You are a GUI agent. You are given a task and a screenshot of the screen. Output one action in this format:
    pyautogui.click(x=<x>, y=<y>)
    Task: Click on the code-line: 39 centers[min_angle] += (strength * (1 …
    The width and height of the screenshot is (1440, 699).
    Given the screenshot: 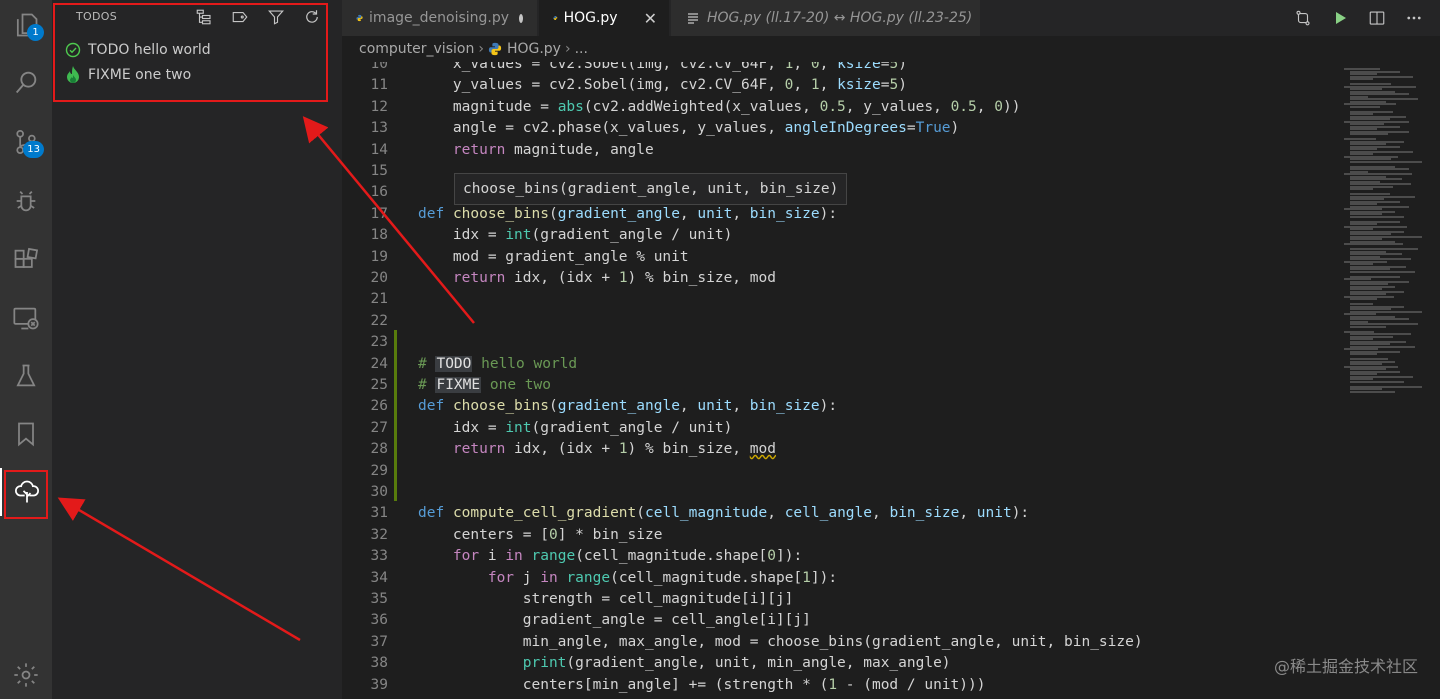 What is the action you would take?
    pyautogui.click(x=841, y=685)
    